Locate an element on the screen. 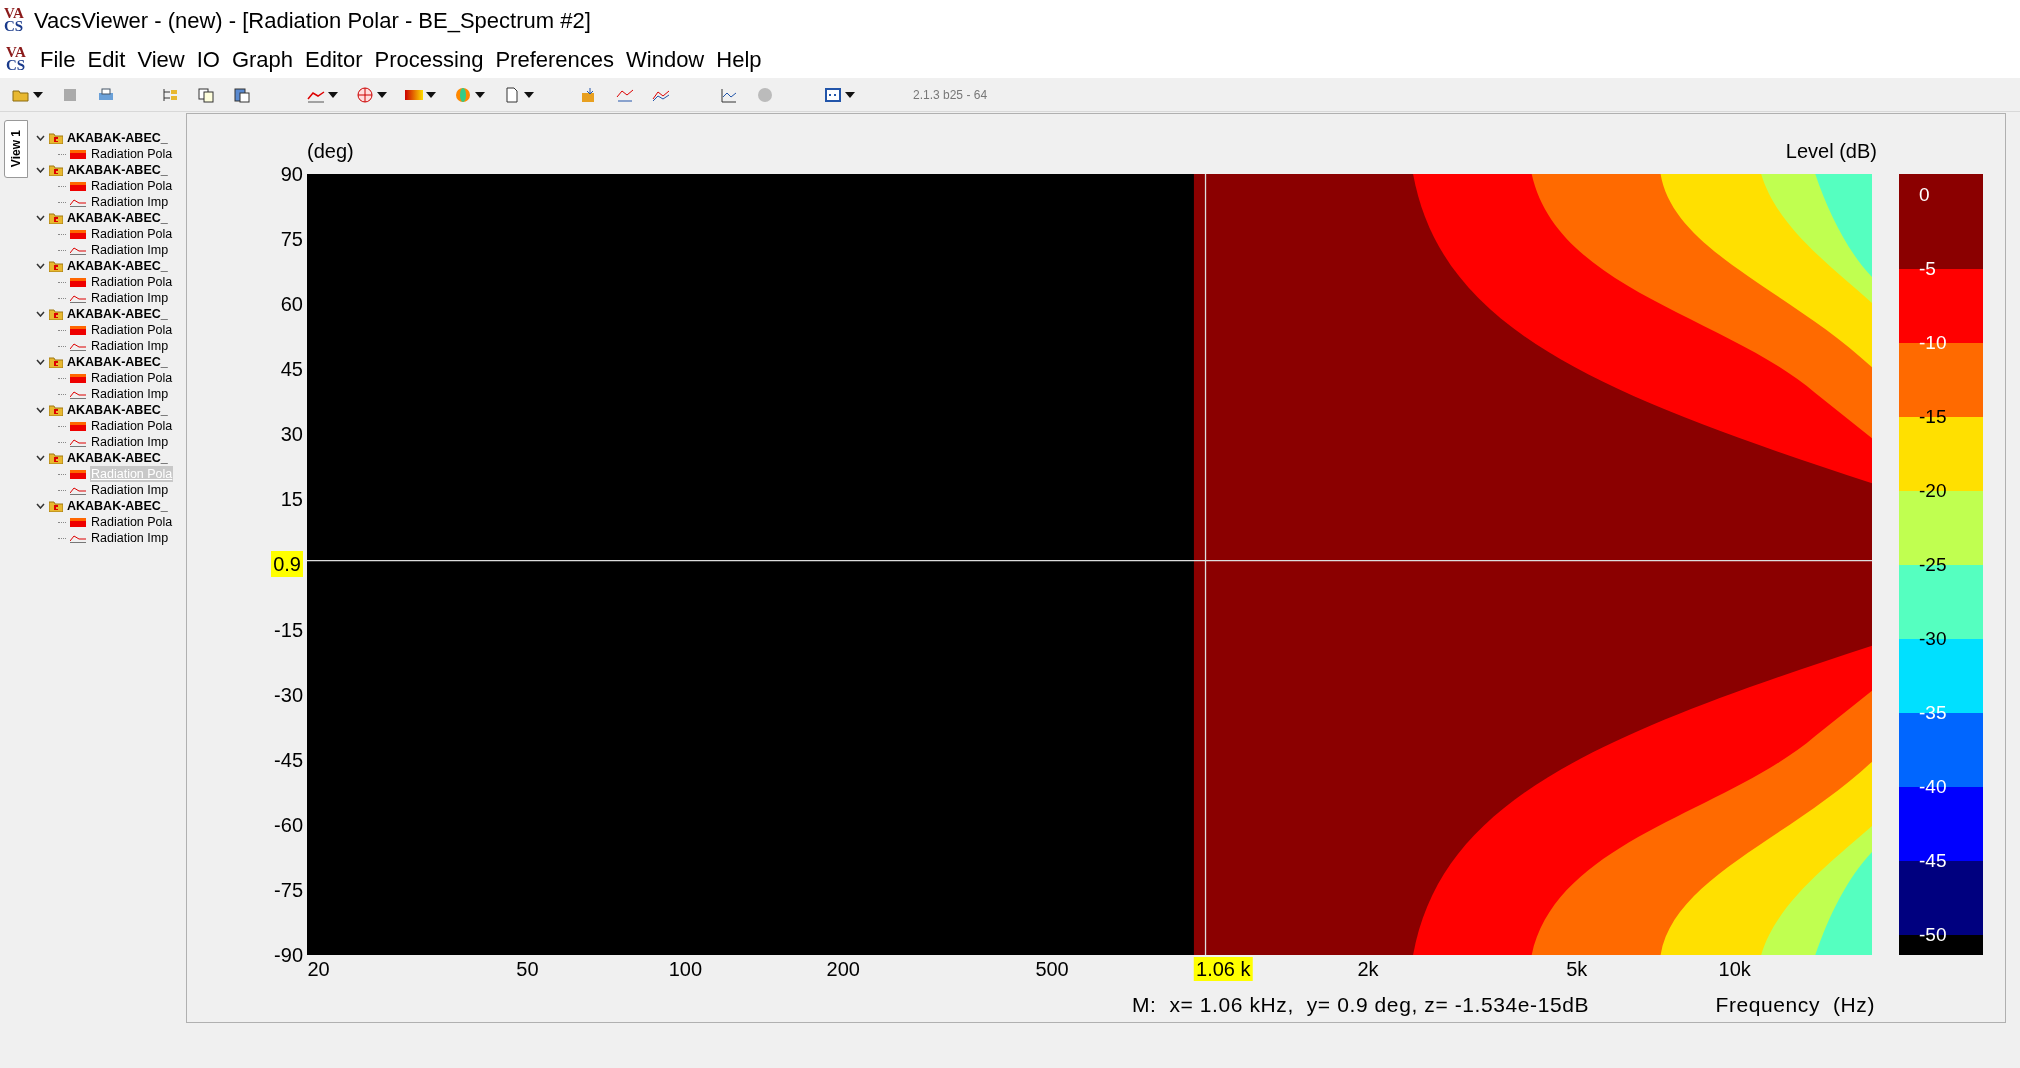 The height and width of the screenshot is (1068, 2020). version-label: 2.1.3 b25 - 64 is located at coordinates (950, 95).